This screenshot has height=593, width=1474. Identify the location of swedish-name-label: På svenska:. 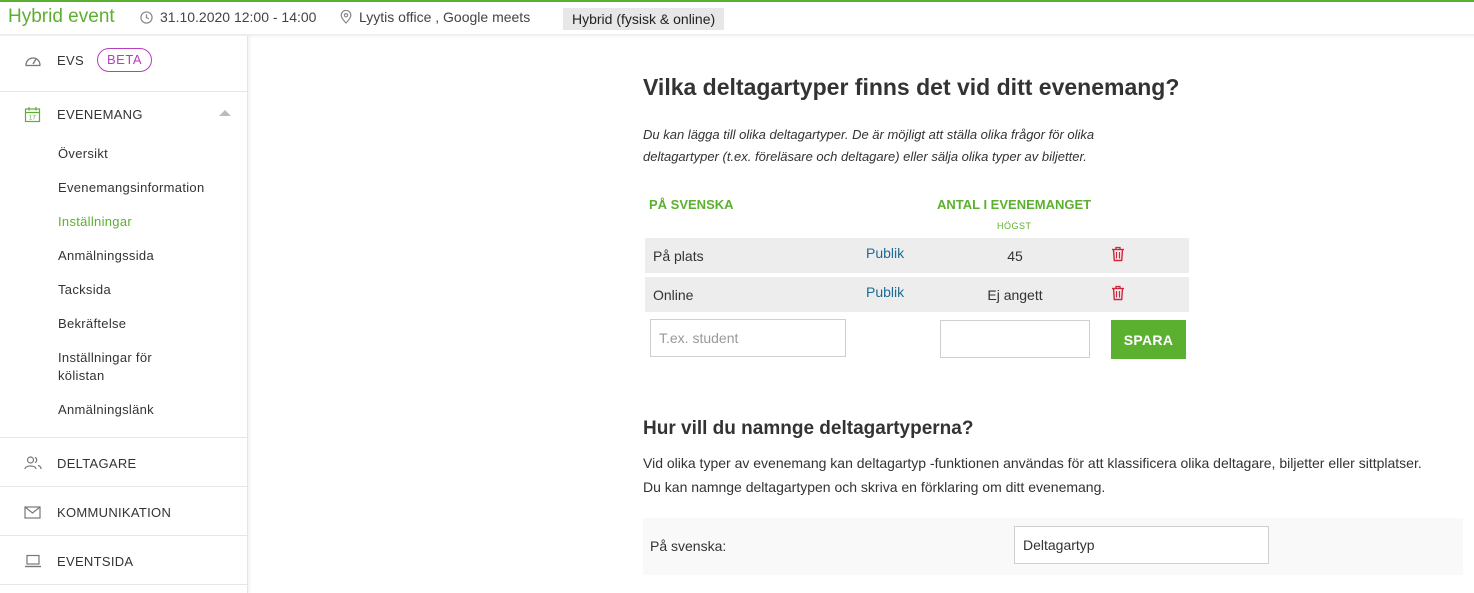
(688, 546).